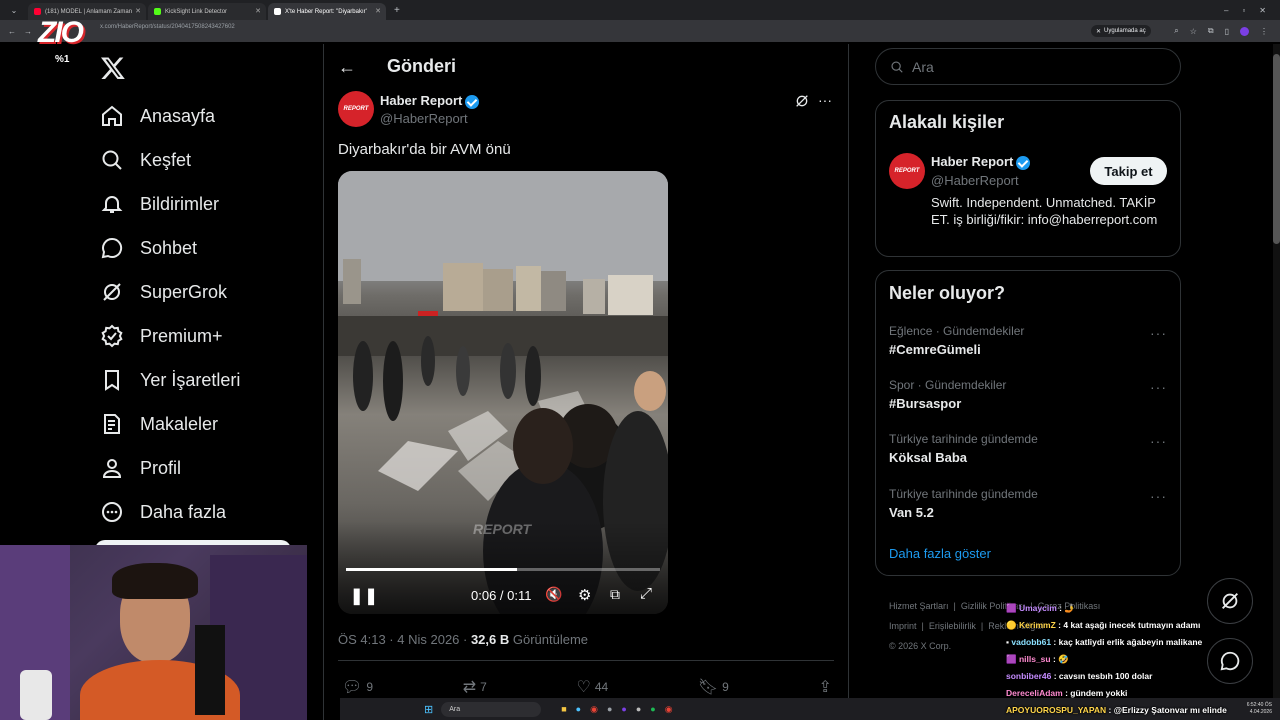 The height and width of the screenshot is (720, 1280). What do you see at coordinates (1121, 31) in the screenshot?
I see `open-in-app-pill: ✕ Uygulamada aç` at bounding box center [1121, 31].